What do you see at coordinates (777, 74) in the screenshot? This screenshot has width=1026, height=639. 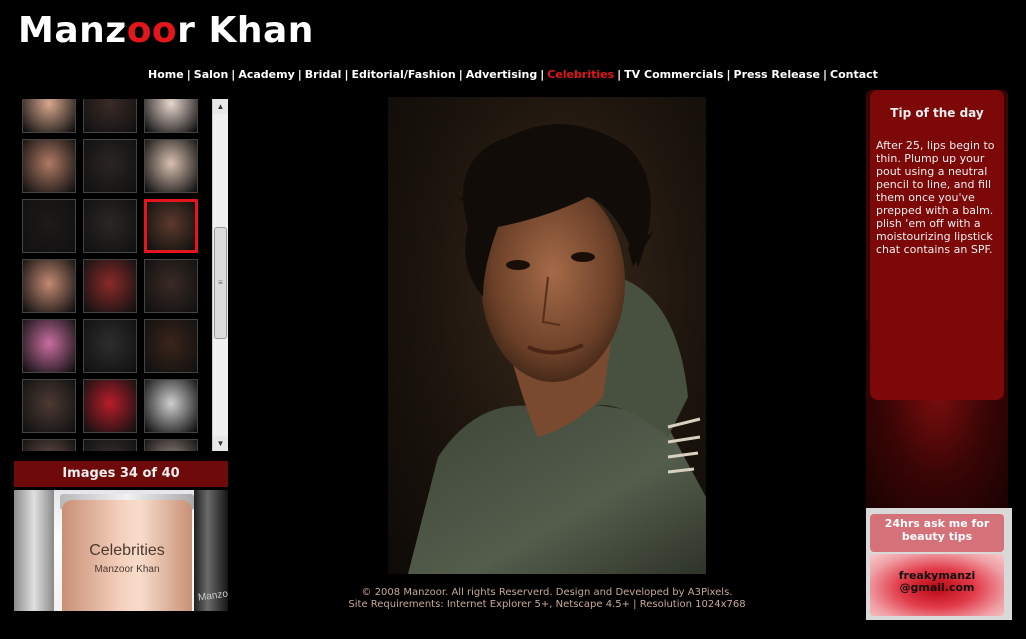 I see `nav-item-press-release: Press Release` at bounding box center [777, 74].